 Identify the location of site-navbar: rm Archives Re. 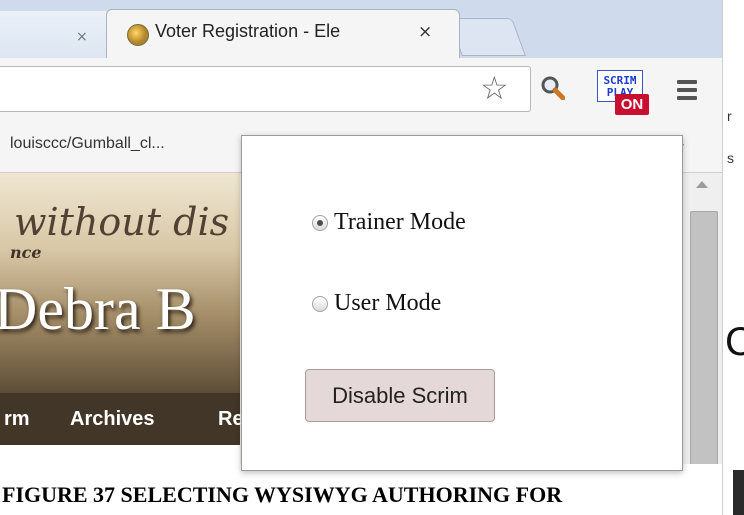
(122, 419).